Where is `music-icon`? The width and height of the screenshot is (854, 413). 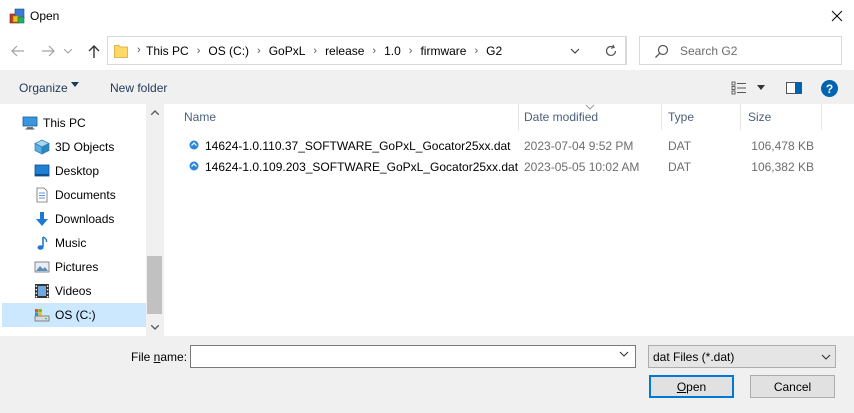
music-icon is located at coordinates (42, 243).